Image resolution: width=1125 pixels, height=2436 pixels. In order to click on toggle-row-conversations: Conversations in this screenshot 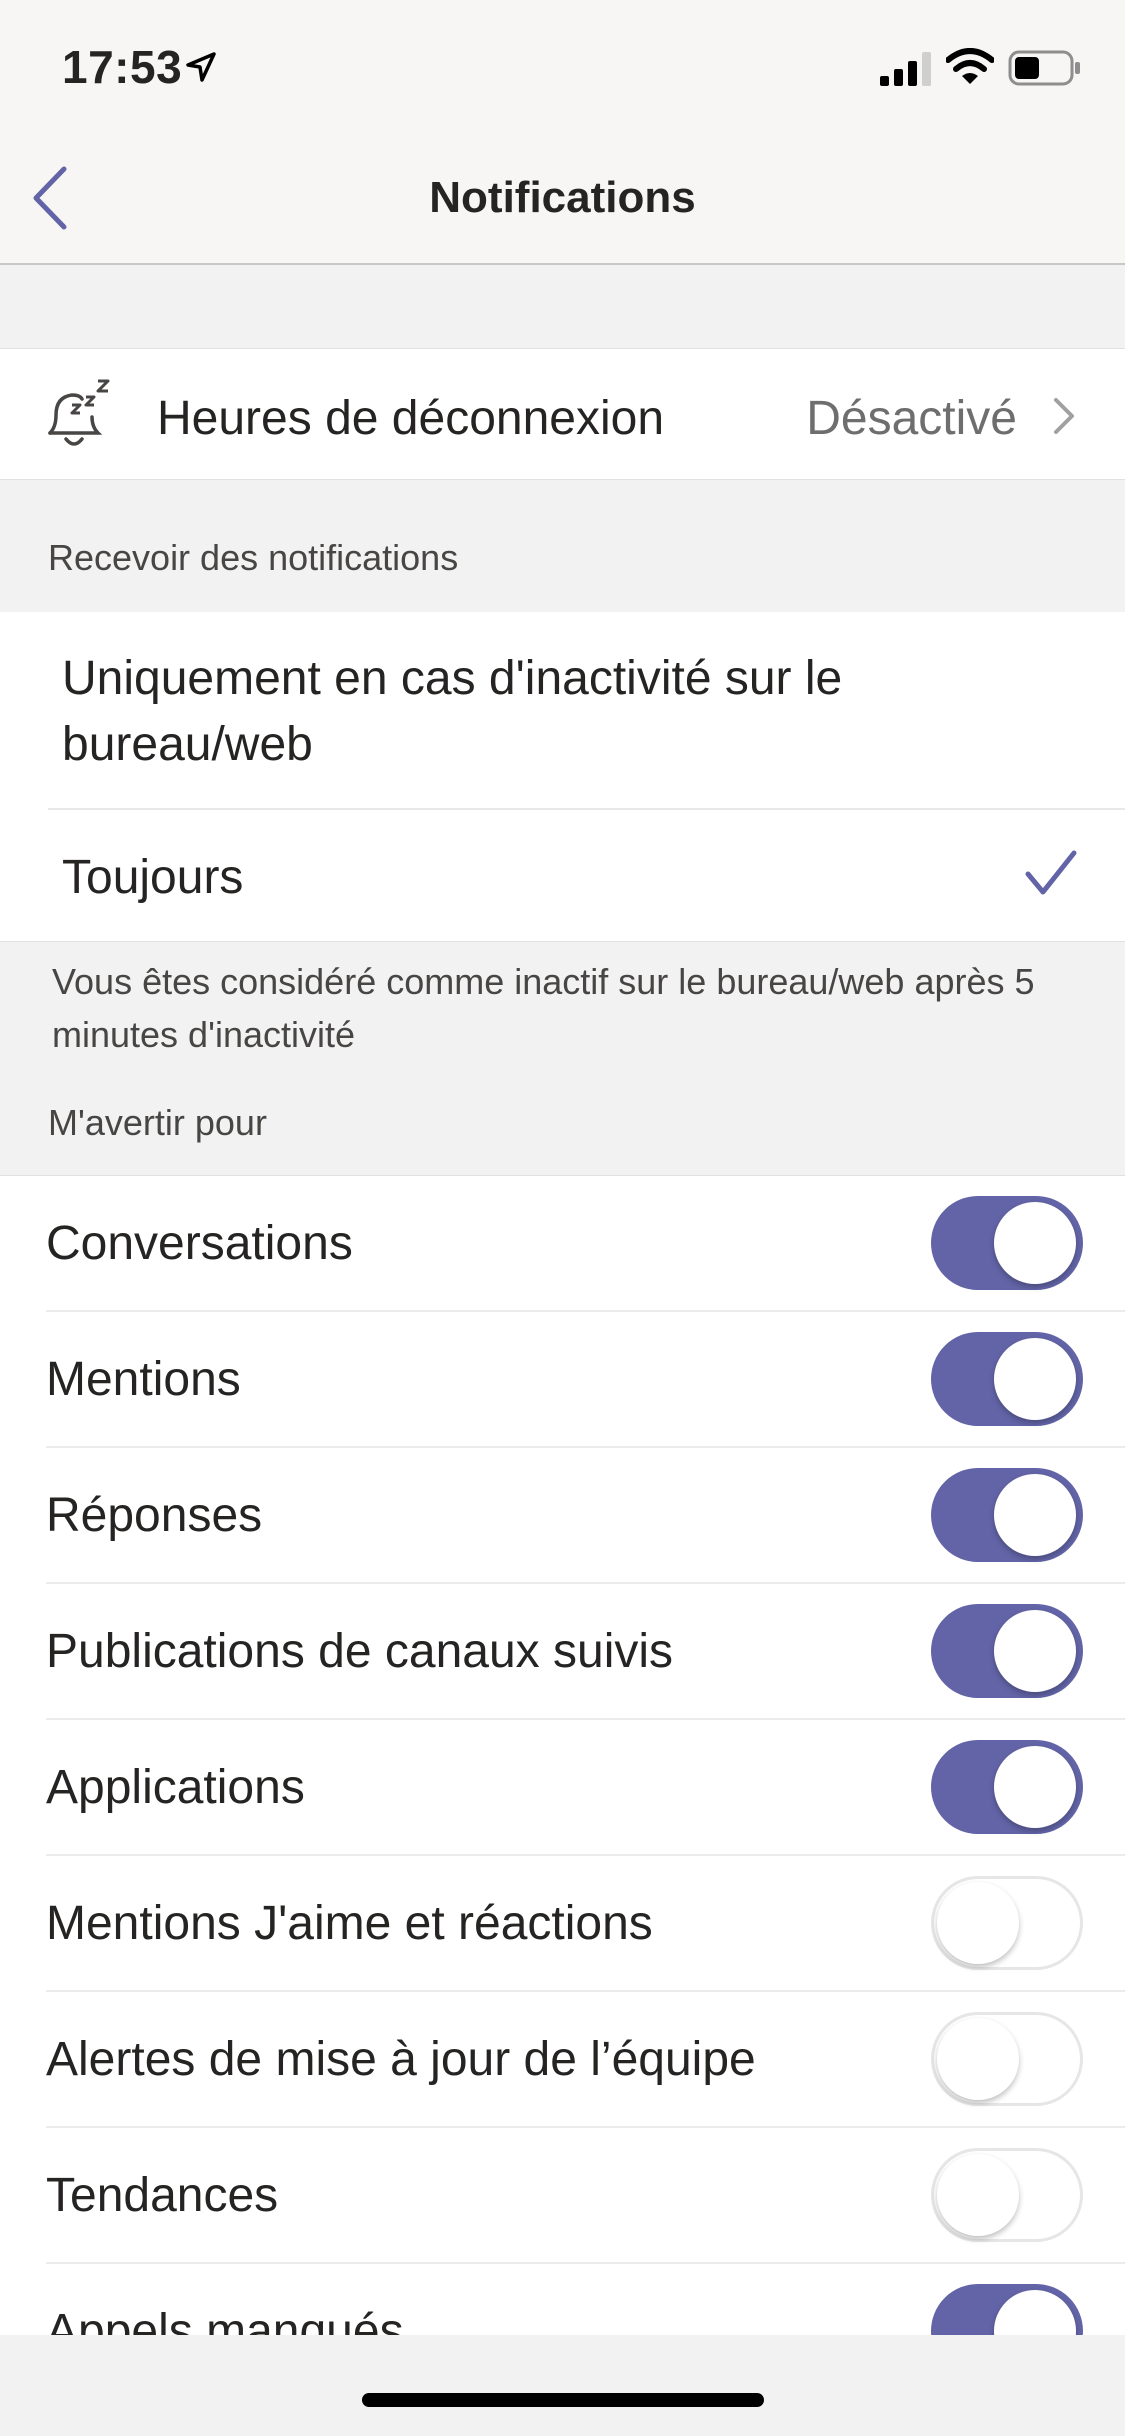, I will do `click(562, 1244)`.